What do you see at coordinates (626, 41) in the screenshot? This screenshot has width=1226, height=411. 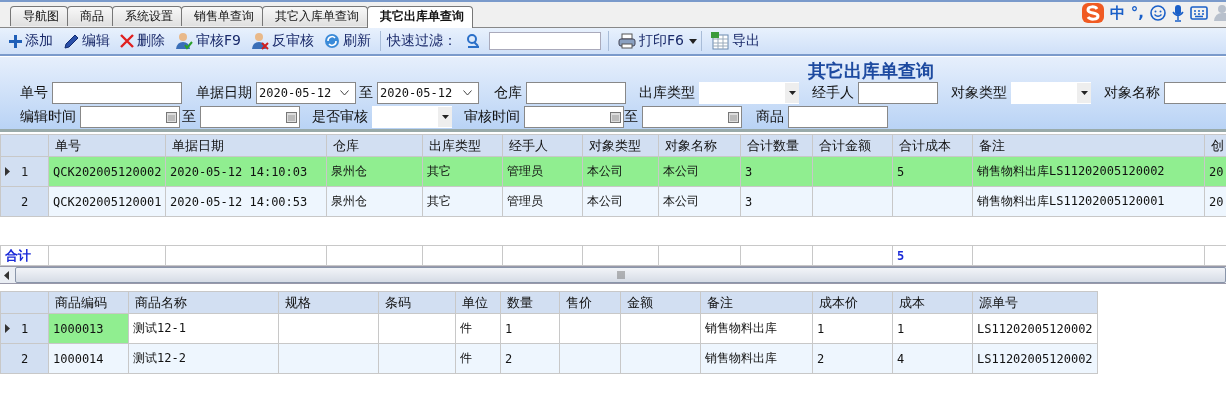 I see `printer-icon` at bounding box center [626, 41].